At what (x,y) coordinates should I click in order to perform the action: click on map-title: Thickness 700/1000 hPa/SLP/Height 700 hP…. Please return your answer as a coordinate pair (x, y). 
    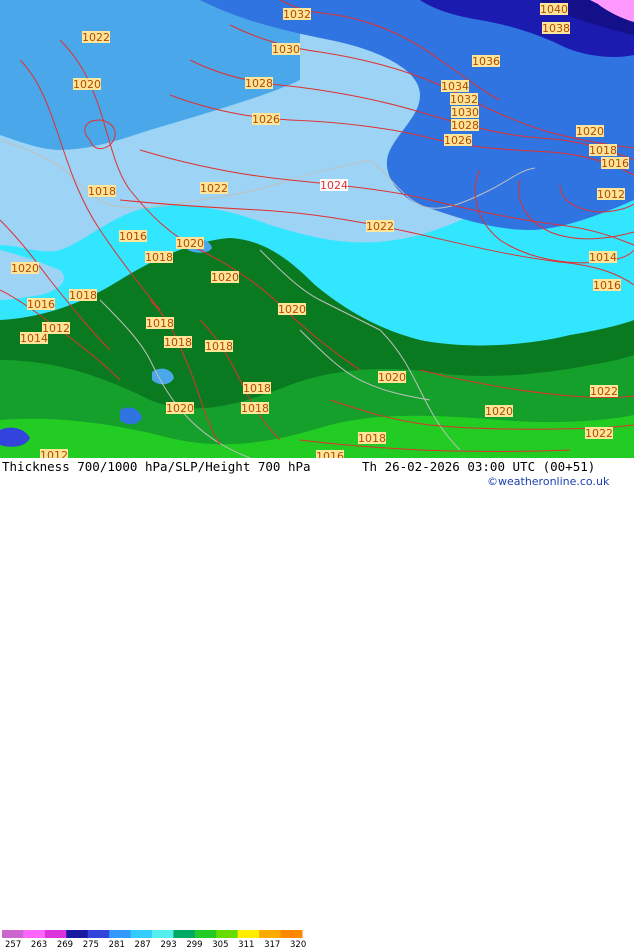
    Looking at the image, I should click on (156, 466).